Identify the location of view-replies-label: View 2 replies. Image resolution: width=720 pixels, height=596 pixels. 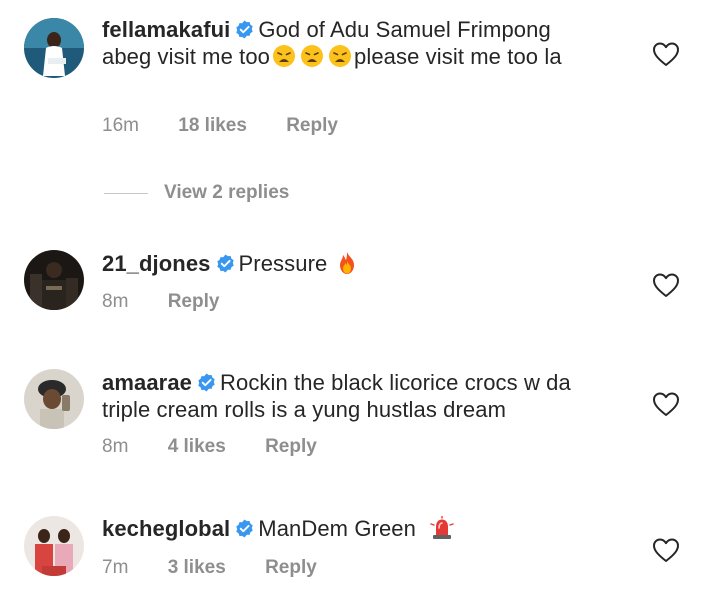
(227, 192).